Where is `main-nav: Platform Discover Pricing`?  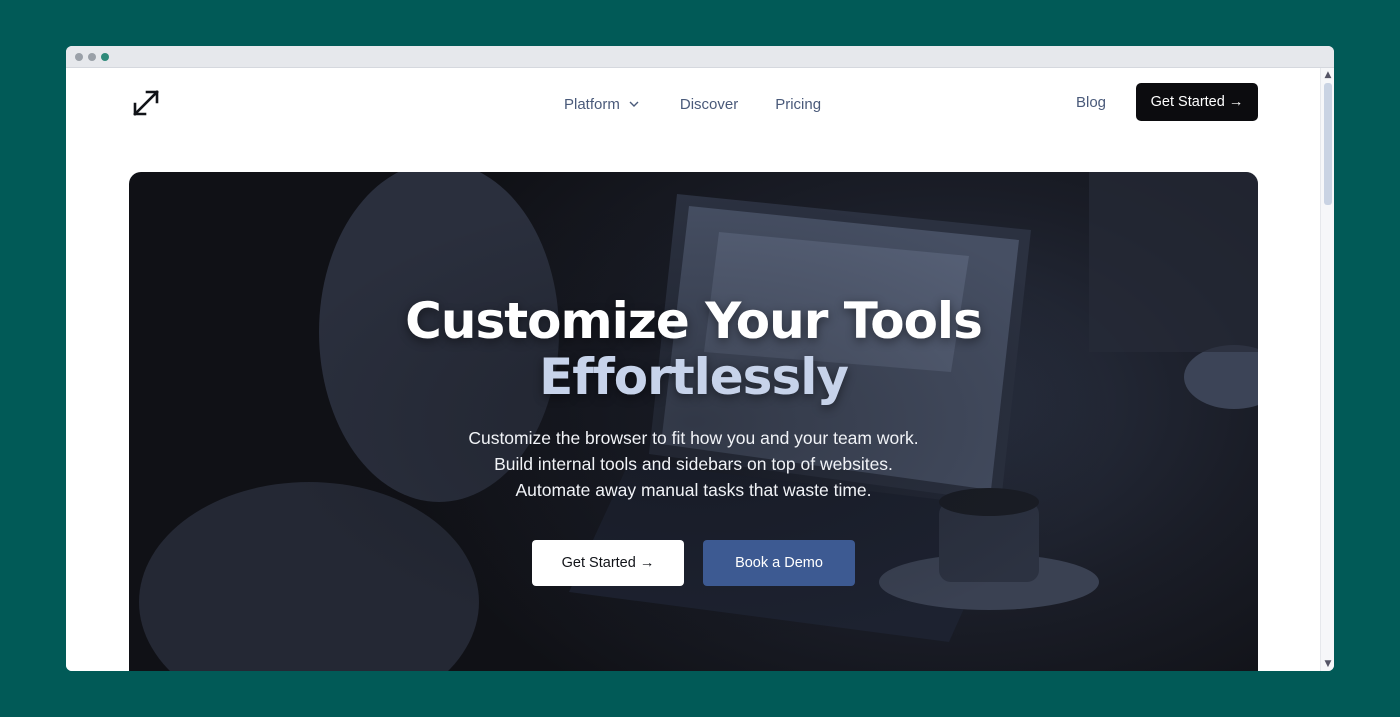 main-nav: Platform Discover Pricing is located at coordinates (692, 104).